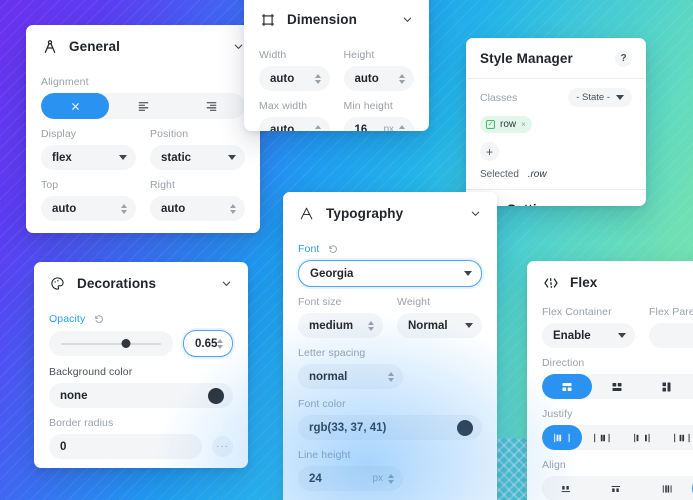 This screenshot has height=500, width=693. Describe the element at coordinates (143, 144) in the screenshot. I see `general-display-position-row: Display flex Position static` at that location.